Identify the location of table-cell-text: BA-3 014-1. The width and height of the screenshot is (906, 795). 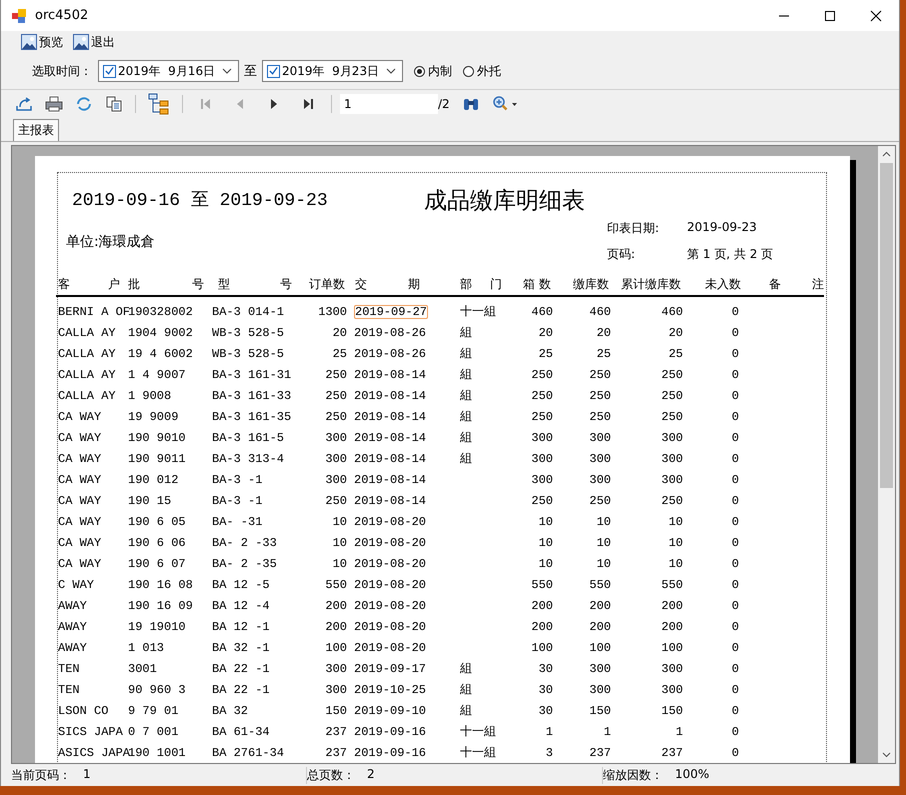
(249, 311).